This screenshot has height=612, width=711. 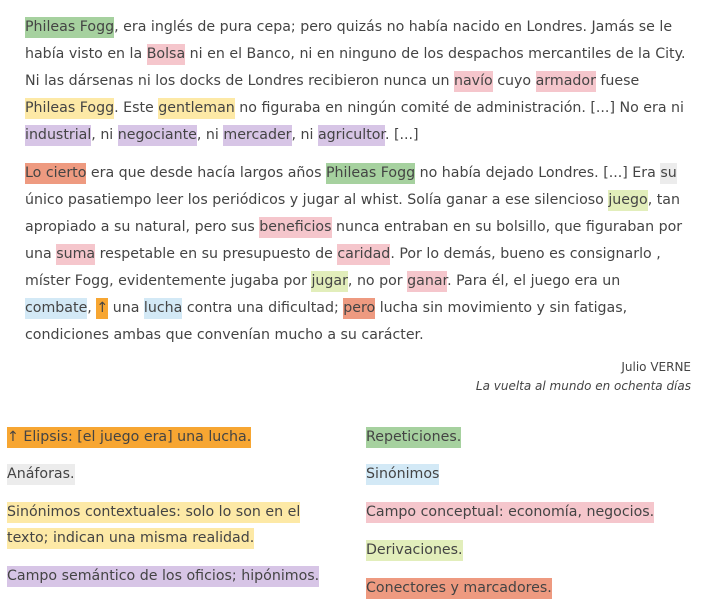 I want to click on legend-item-elipsis: ↑ Elipsis: [el juego era] una lucha., so click(x=129, y=437).